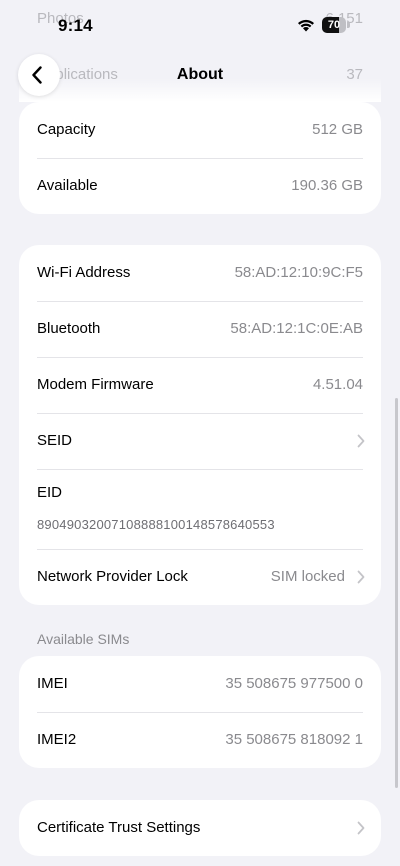 This screenshot has width=400, height=866. What do you see at coordinates (306, 25) in the screenshot?
I see `wifi-icon` at bounding box center [306, 25].